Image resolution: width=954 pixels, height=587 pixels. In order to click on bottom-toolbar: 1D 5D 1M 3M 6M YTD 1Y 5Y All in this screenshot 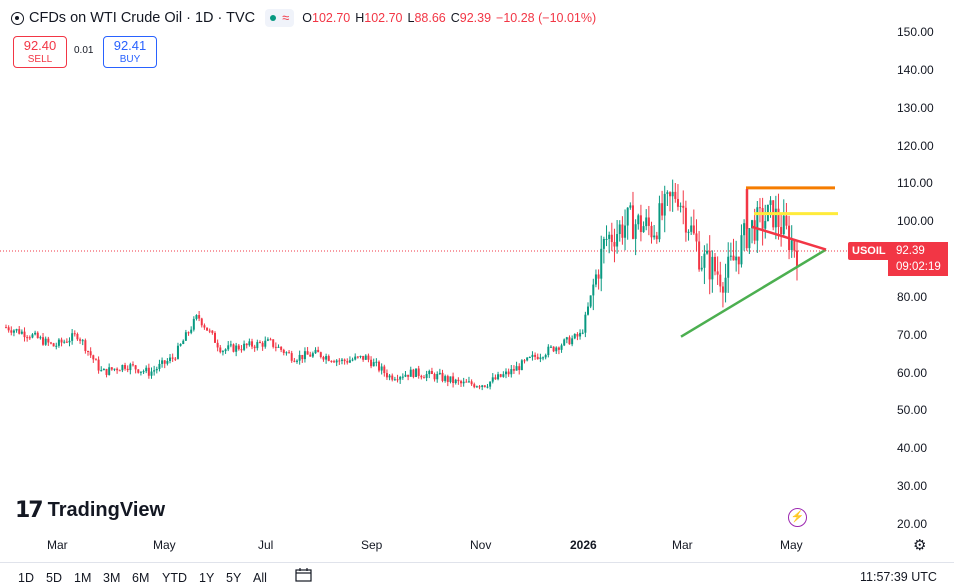, I will do `click(477, 574)`.